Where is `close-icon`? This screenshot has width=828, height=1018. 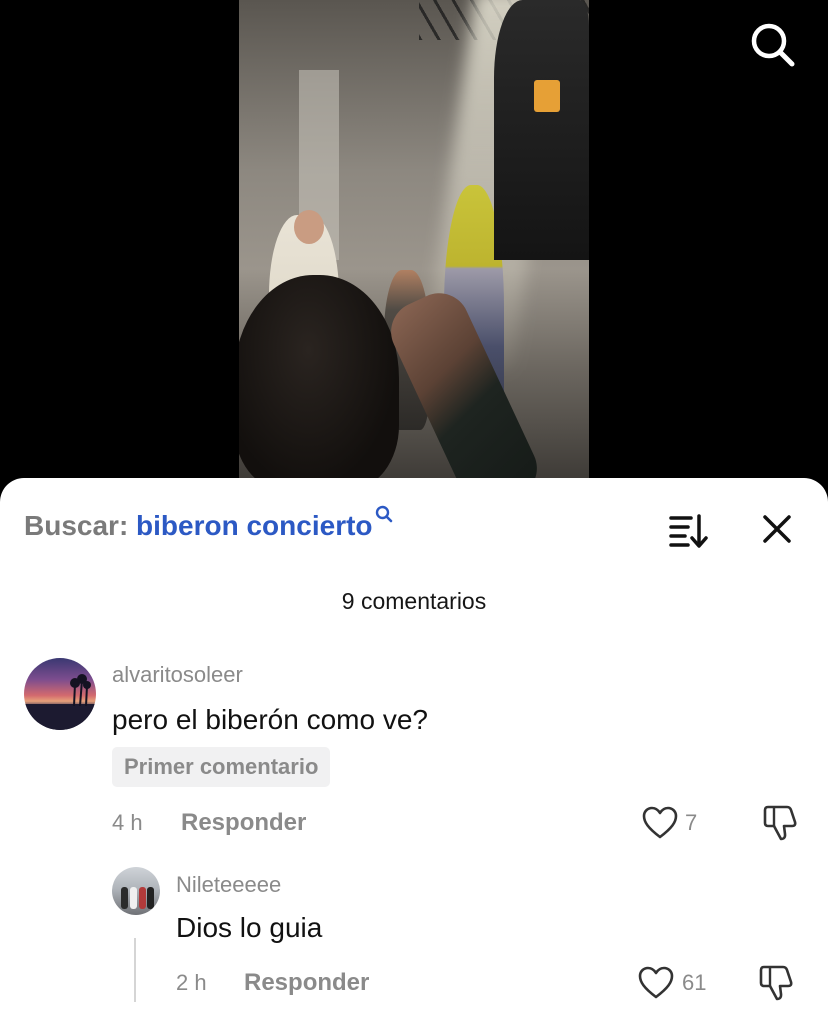 close-icon is located at coordinates (777, 529).